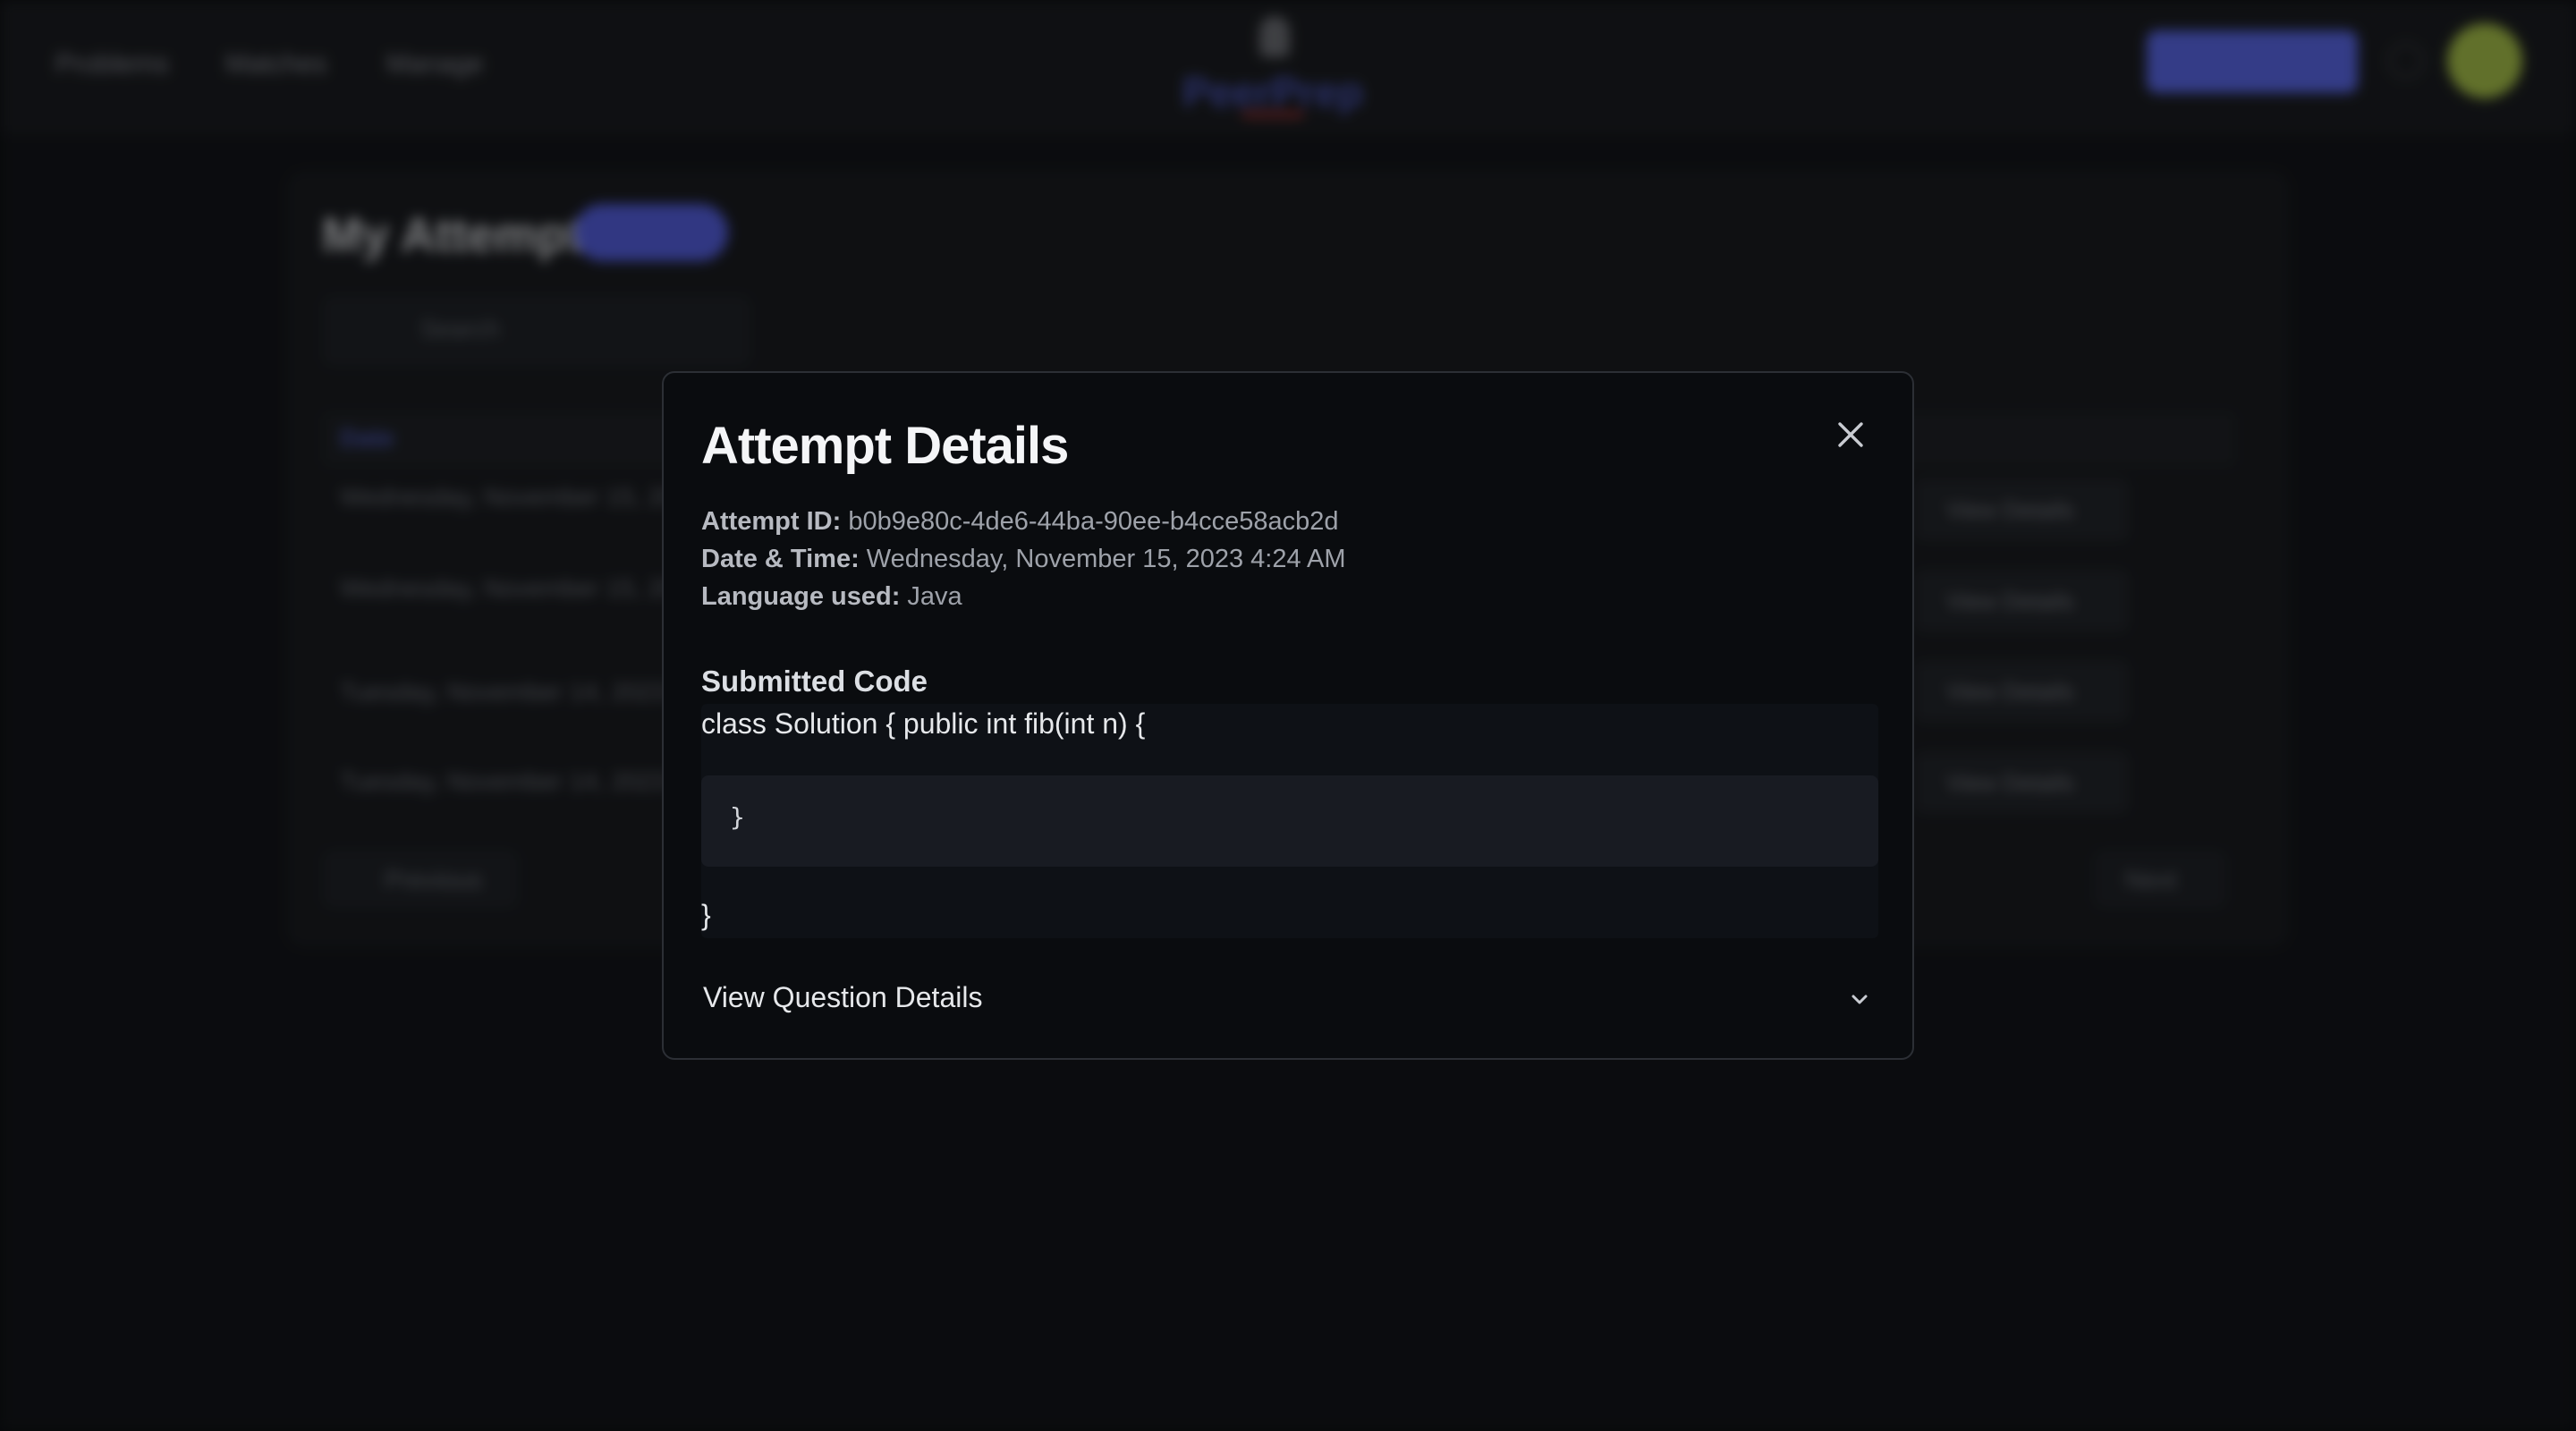  I want to click on view-question-details-toggle: View Question Details, so click(1289, 999).